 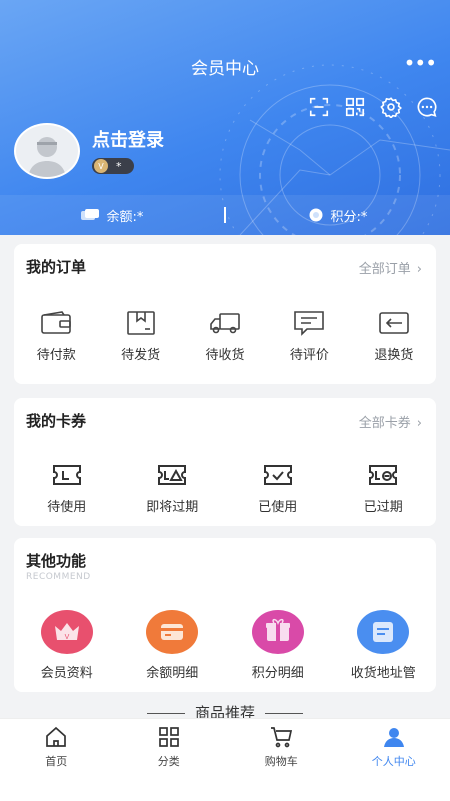 I want to click on coupons-title: 我的卡券, so click(x=56, y=420).